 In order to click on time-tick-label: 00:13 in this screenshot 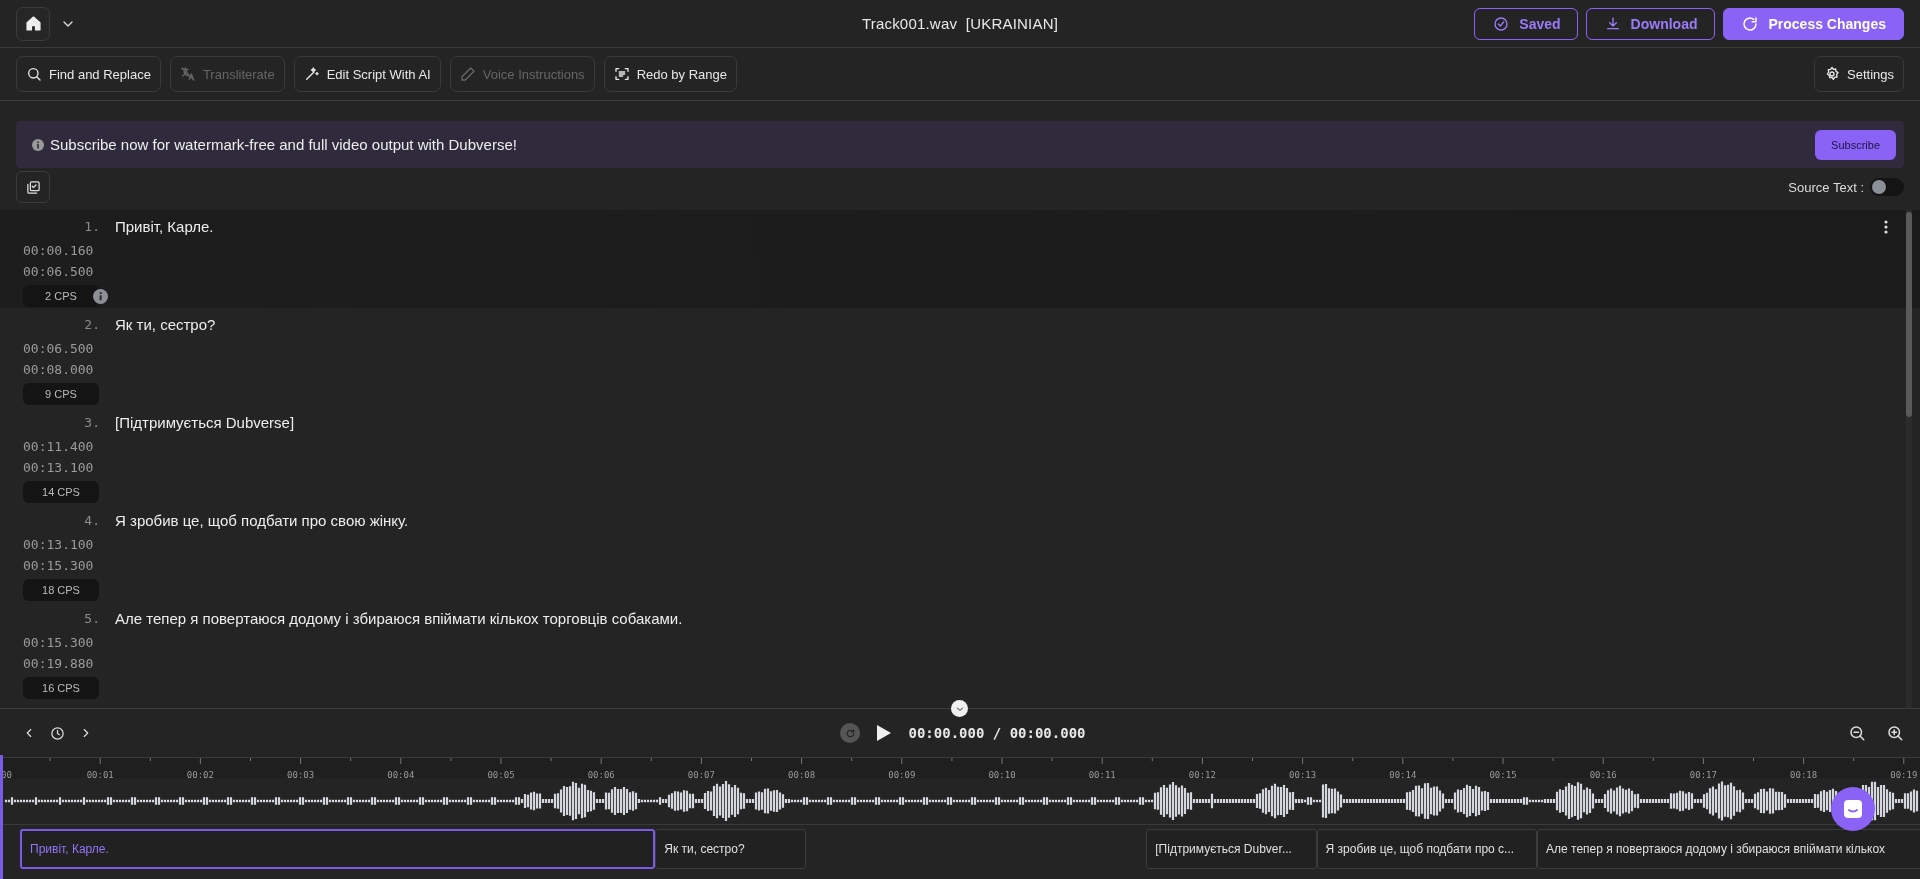, I will do `click(1303, 775)`.